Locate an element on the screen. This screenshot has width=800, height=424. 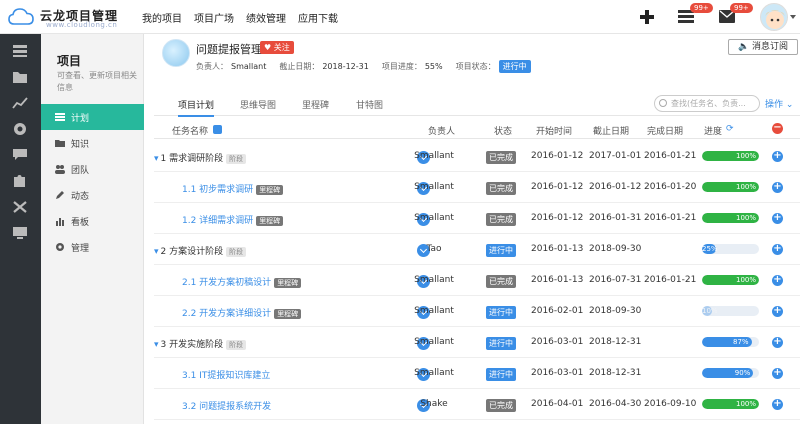
dashboard-icon is located at coordinates (20, 51).